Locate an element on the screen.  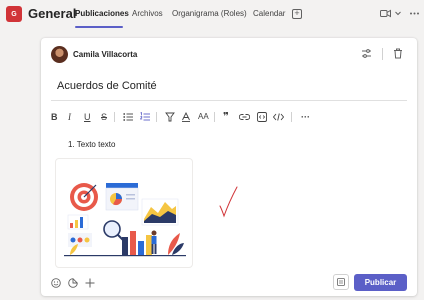
channel-title: General is located at coordinates (52, 13).